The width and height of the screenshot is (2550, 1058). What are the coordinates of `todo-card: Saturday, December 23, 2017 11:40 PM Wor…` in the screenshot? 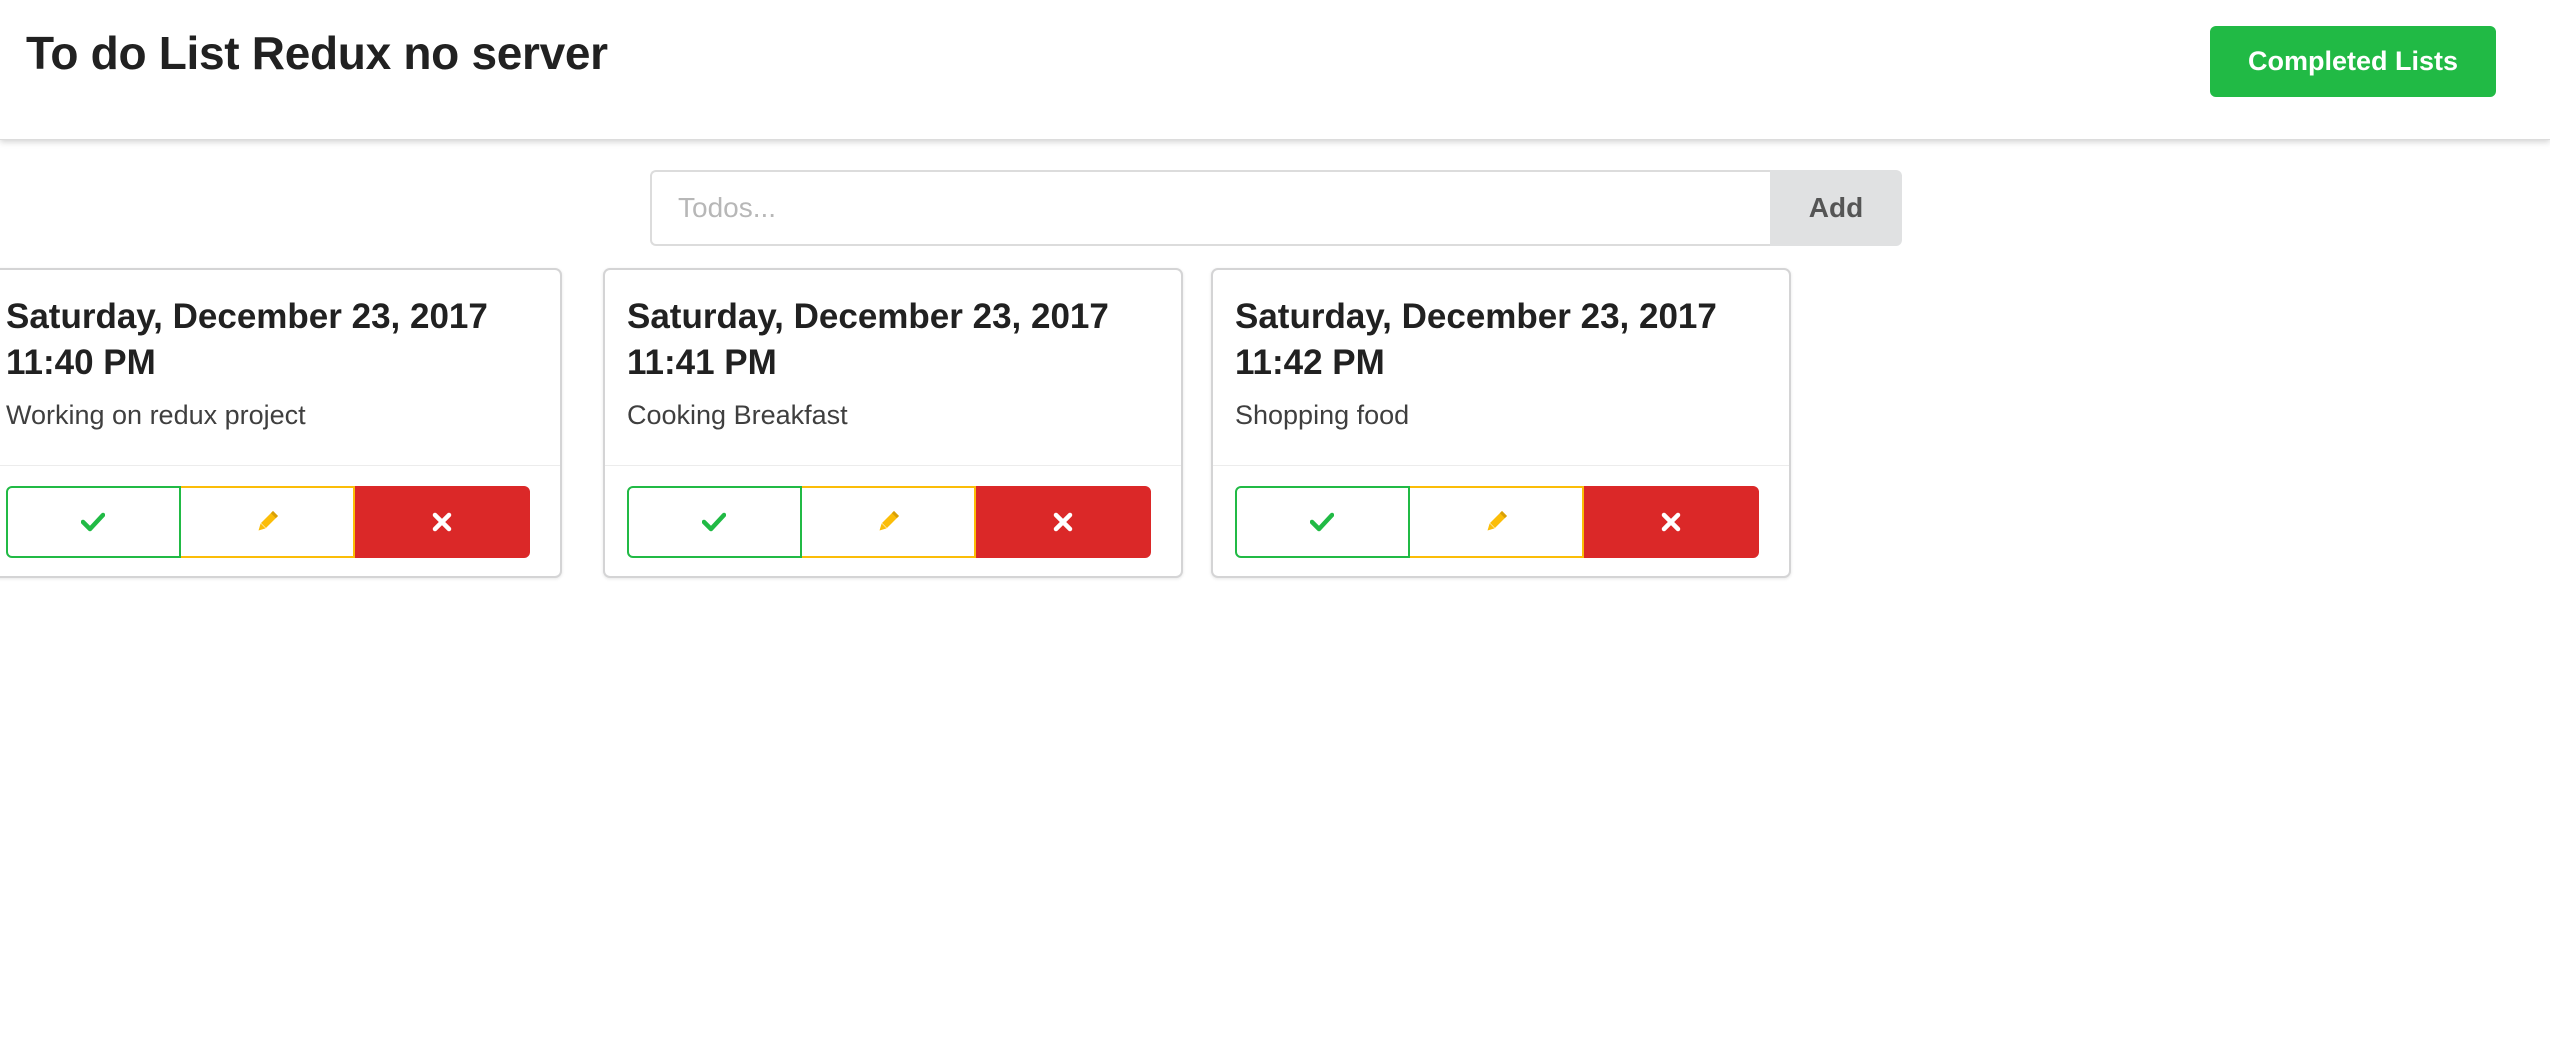 It's located at (281, 423).